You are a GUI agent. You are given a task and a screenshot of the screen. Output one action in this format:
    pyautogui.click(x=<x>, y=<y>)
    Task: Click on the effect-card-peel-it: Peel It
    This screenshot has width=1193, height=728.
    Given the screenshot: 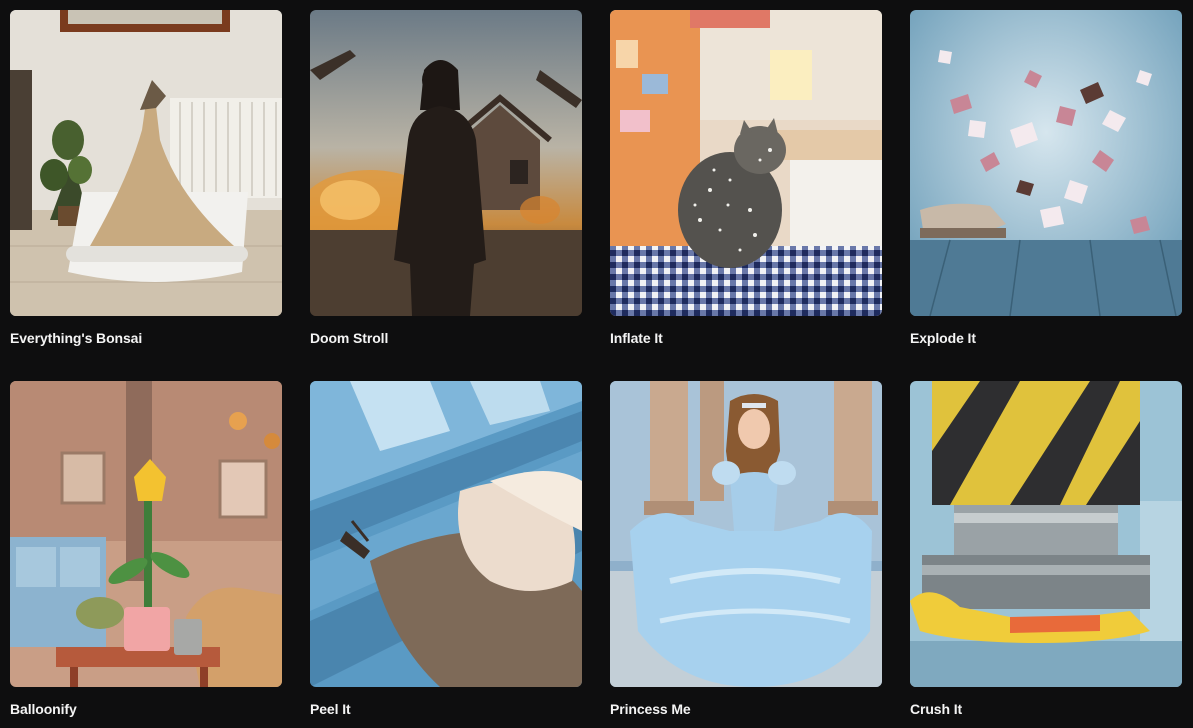 What is the action you would take?
    pyautogui.click(x=446, y=549)
    